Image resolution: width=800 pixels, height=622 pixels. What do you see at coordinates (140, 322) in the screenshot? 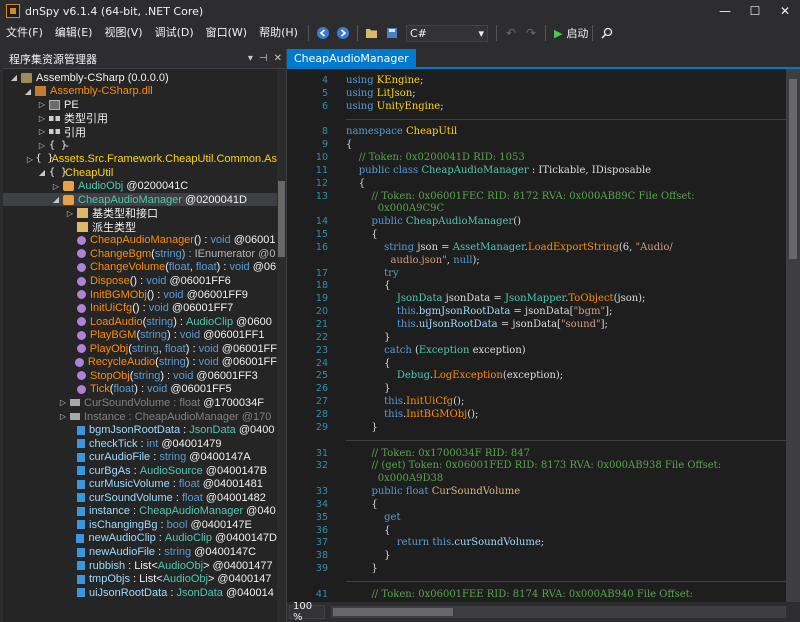
I see `tree-node: LoadAudio(string) : AudioClip @0600` at bounding box center [140, 322].